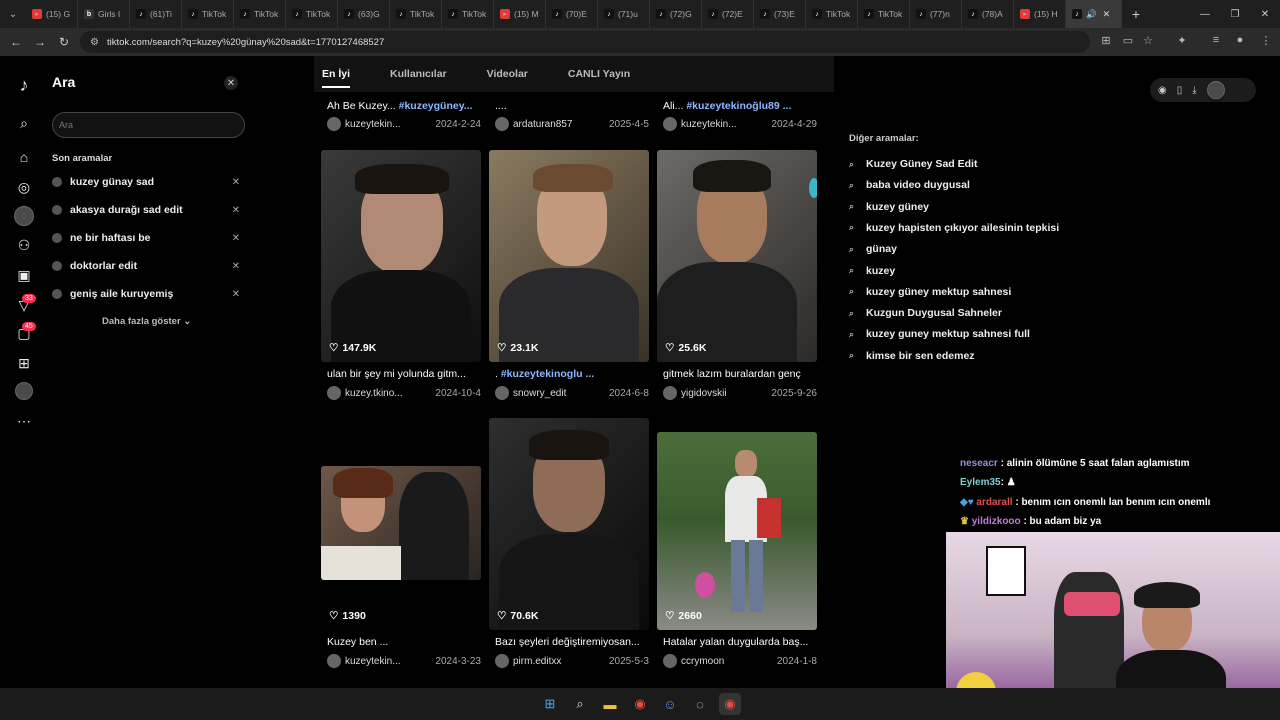 This screenshot has width=1280, height=720. I want to click on browser-tab: ▸ (15) G, so click(52, 14).